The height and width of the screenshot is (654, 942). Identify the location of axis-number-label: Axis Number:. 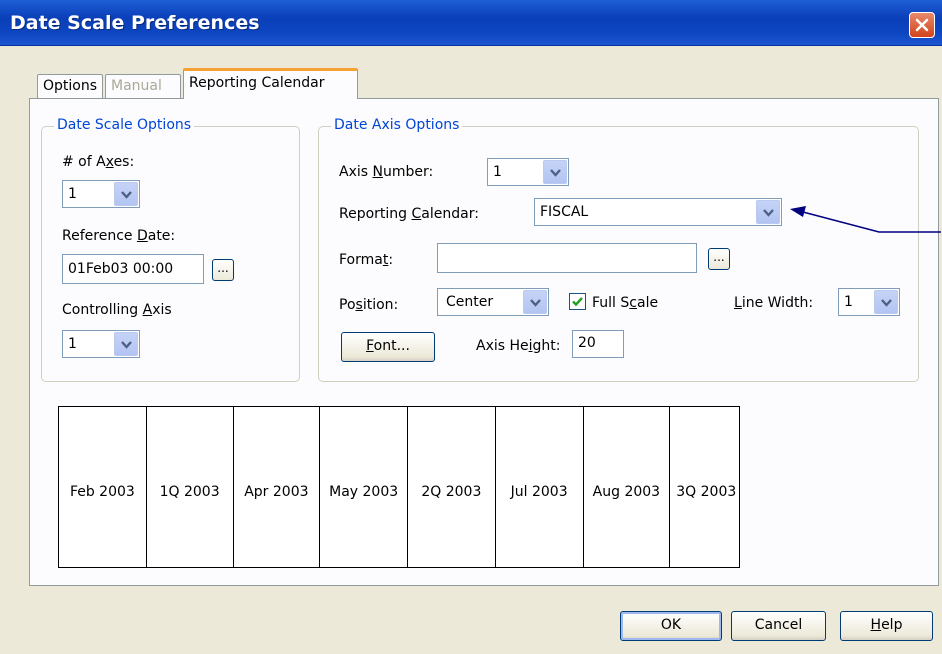
(386, 172).